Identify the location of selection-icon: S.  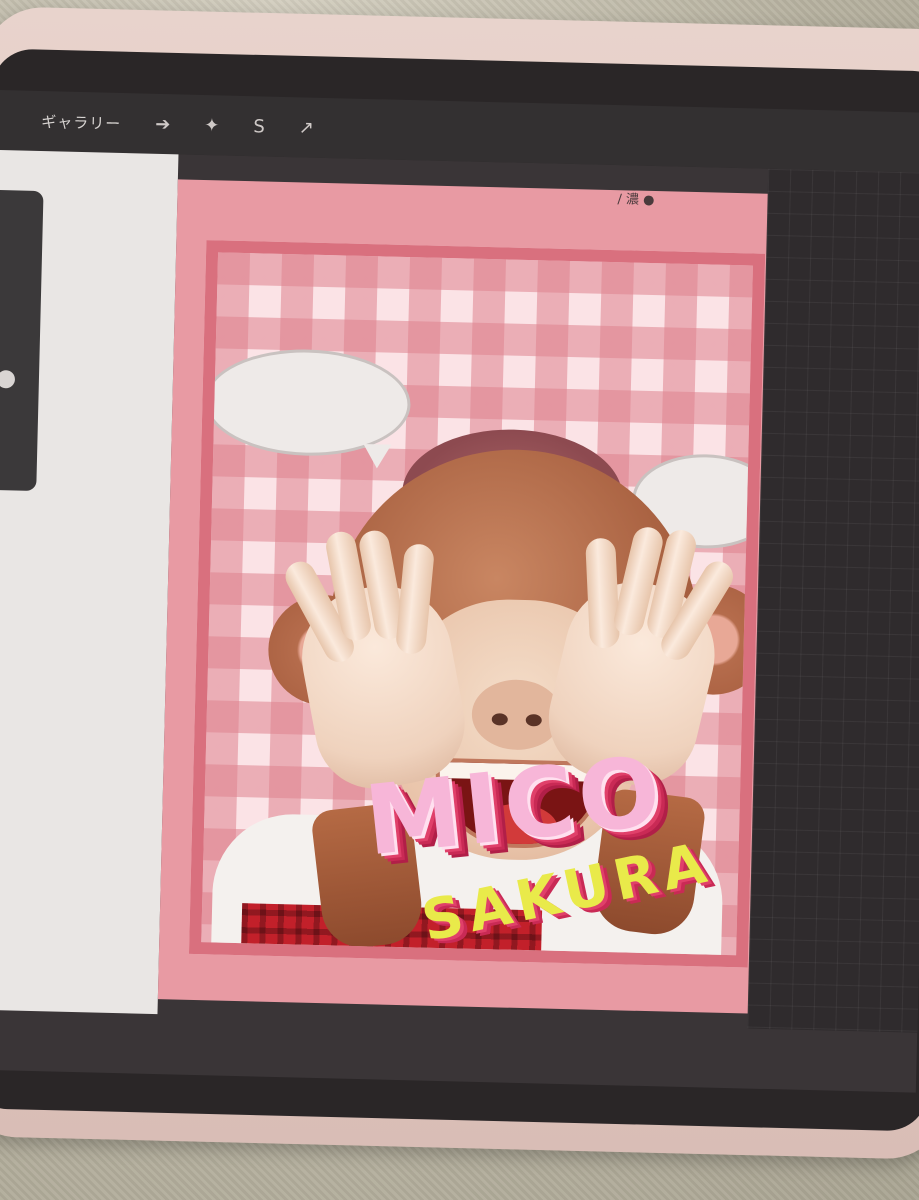
(259, 126).